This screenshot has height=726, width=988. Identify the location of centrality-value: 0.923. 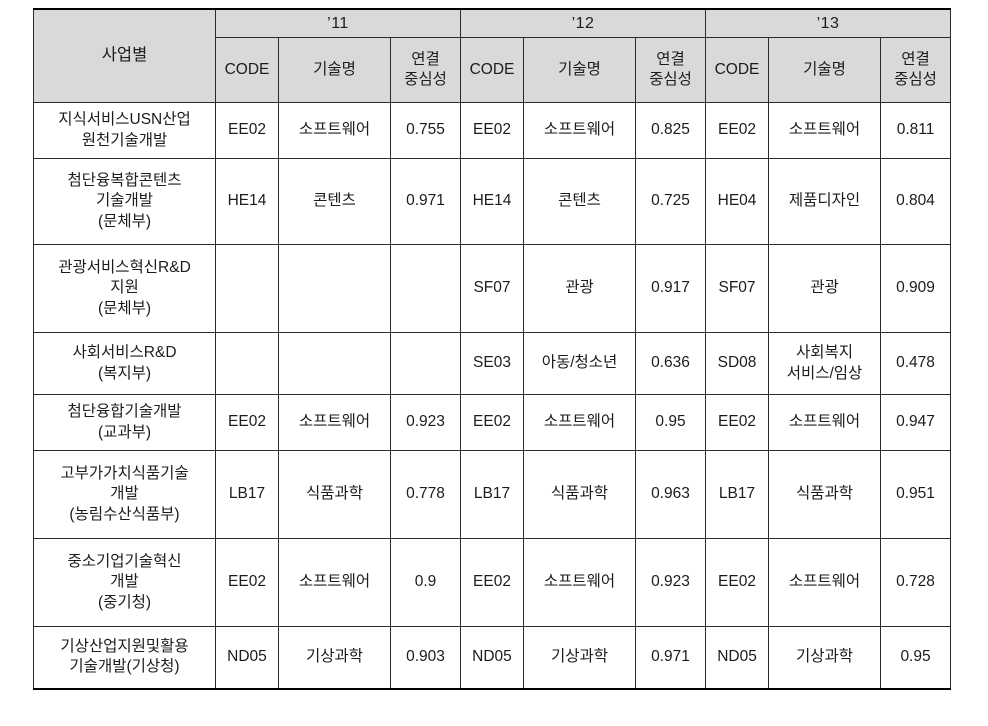
(425, 422).